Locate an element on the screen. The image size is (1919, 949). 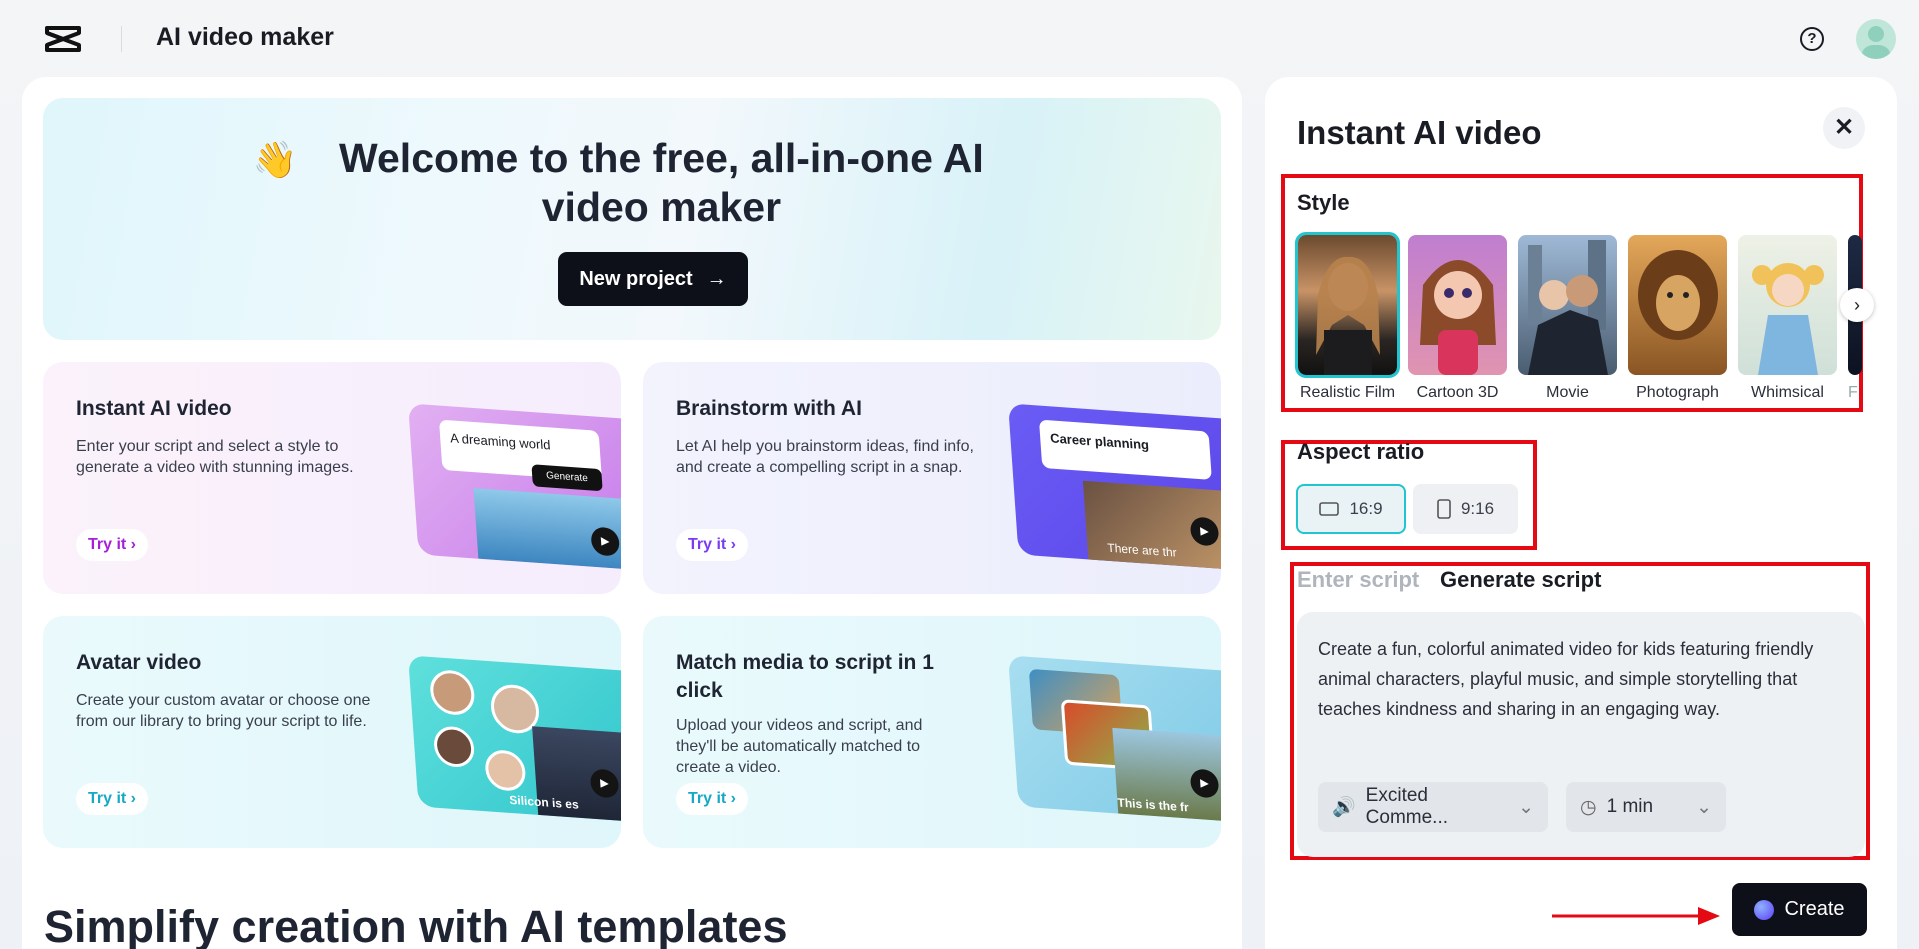
create-label: Create is located at coordinates (1814, 909).